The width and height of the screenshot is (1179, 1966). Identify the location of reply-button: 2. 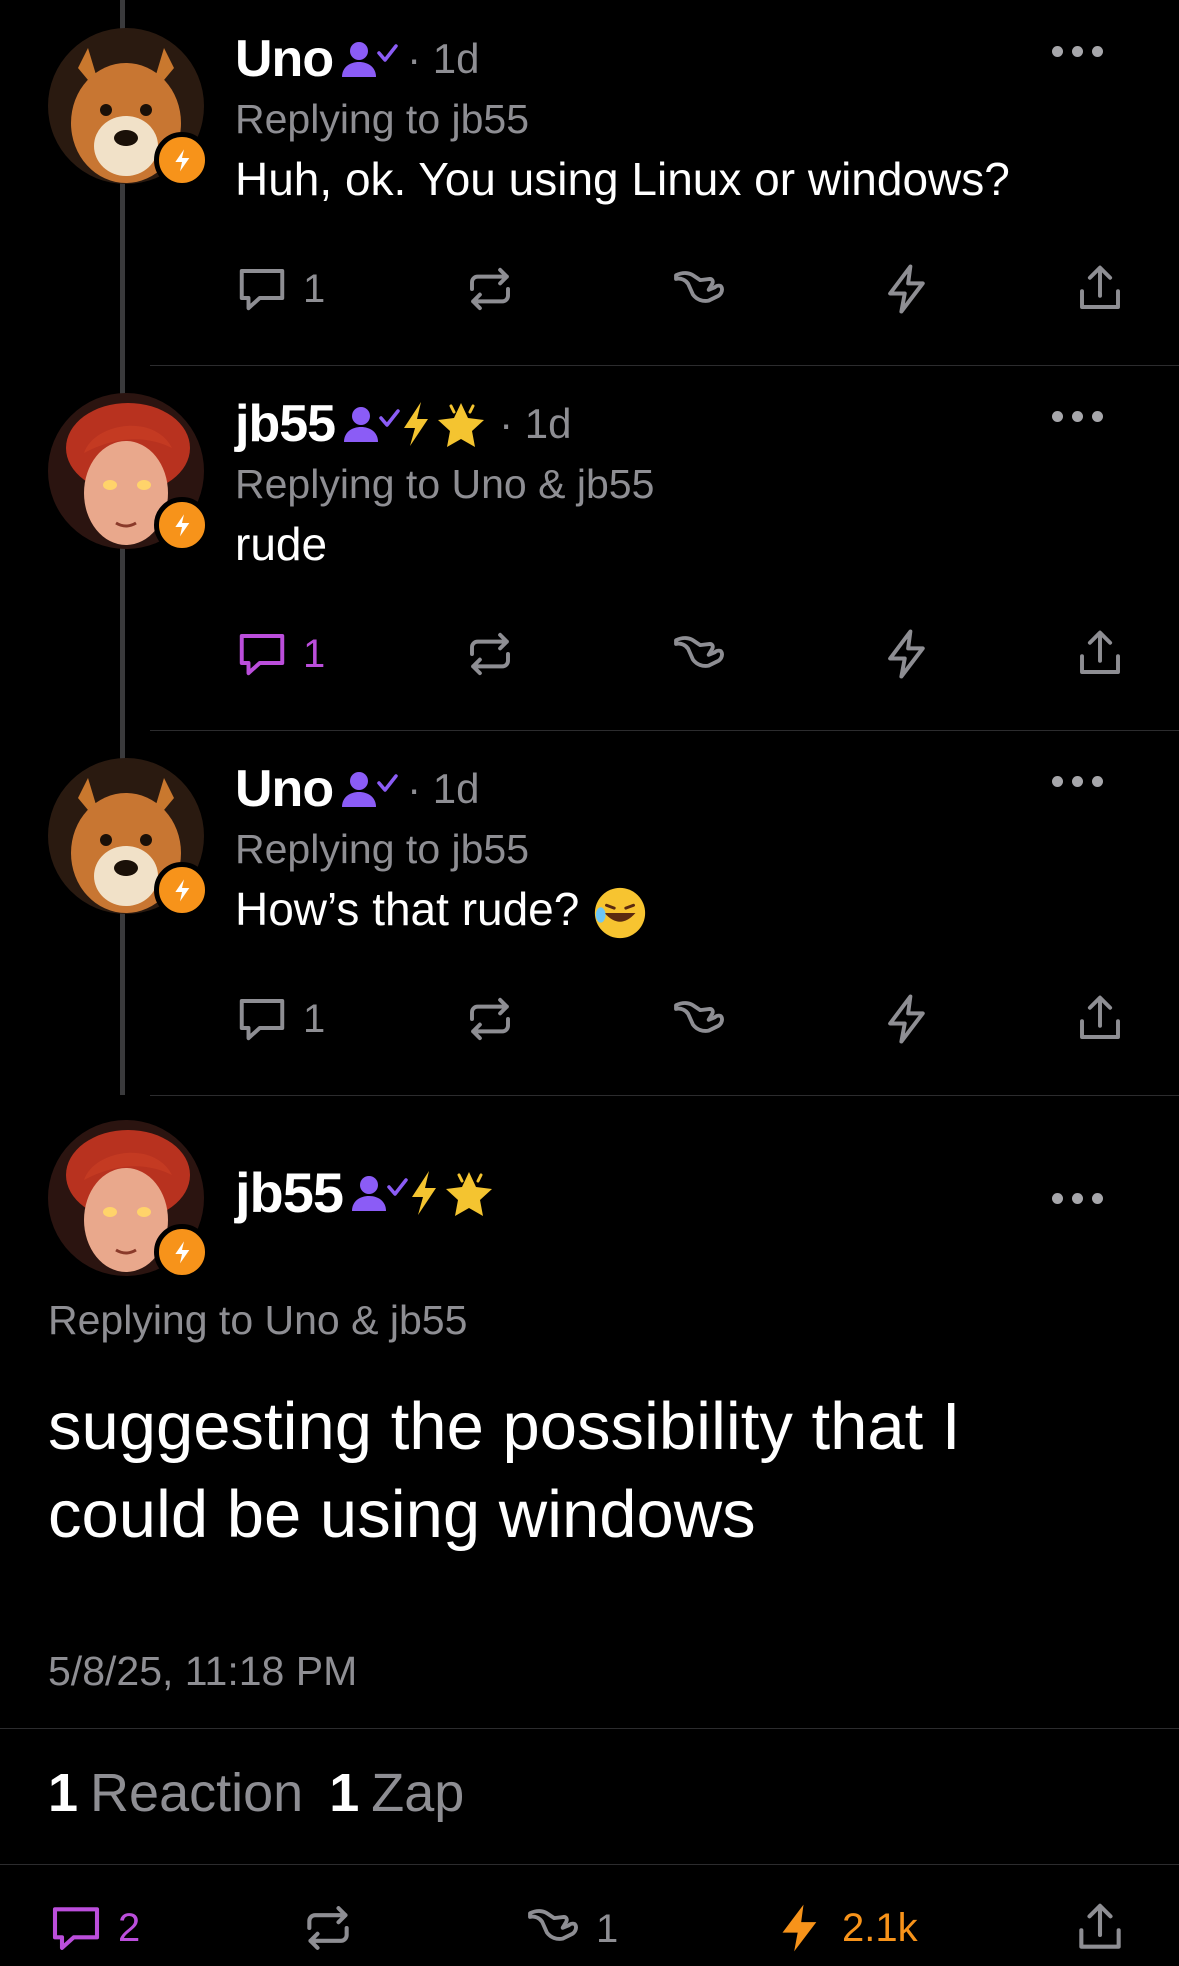
(94, 1928).